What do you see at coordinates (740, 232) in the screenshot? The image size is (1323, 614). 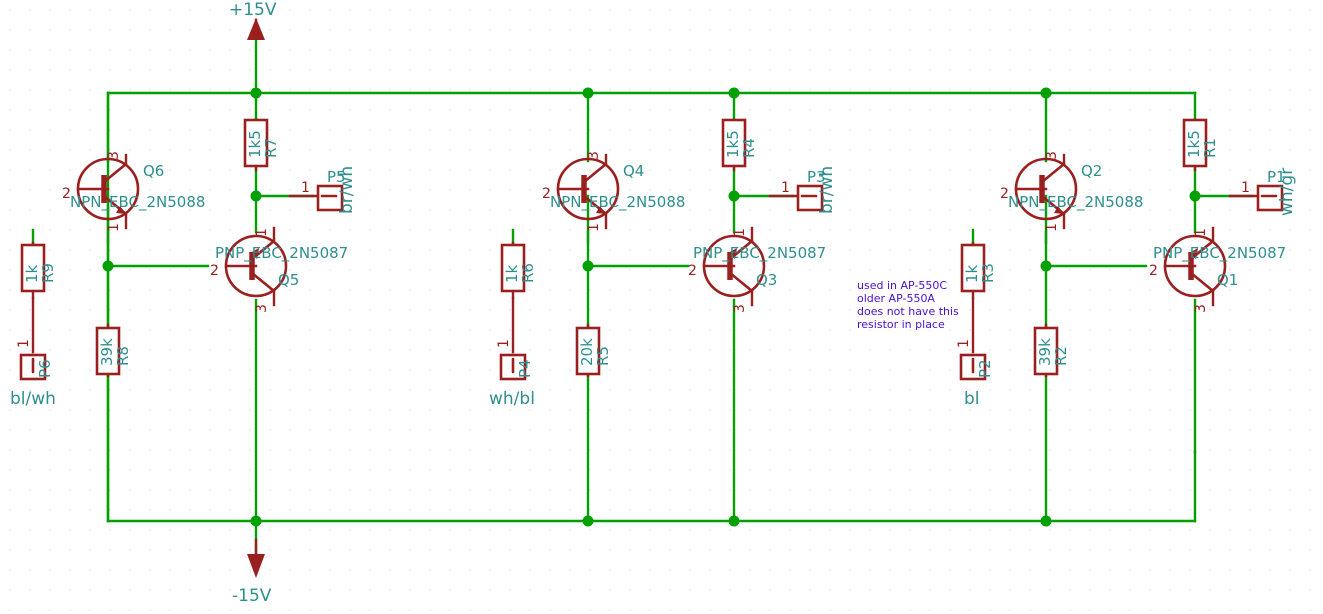 I see `transistor-q3-pin1: 1` at bounding box center [740, 232].